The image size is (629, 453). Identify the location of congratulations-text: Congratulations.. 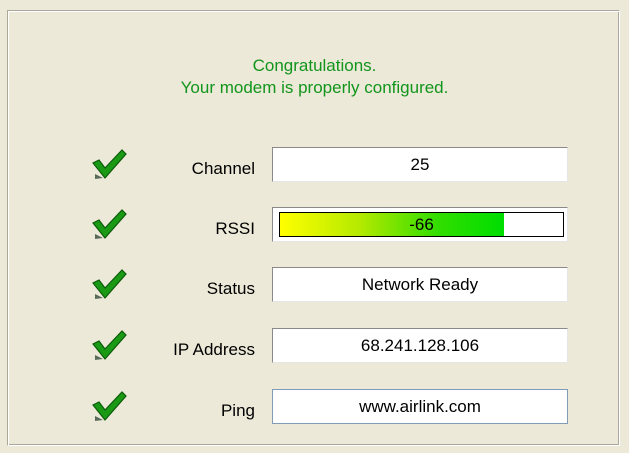
(314, 65).